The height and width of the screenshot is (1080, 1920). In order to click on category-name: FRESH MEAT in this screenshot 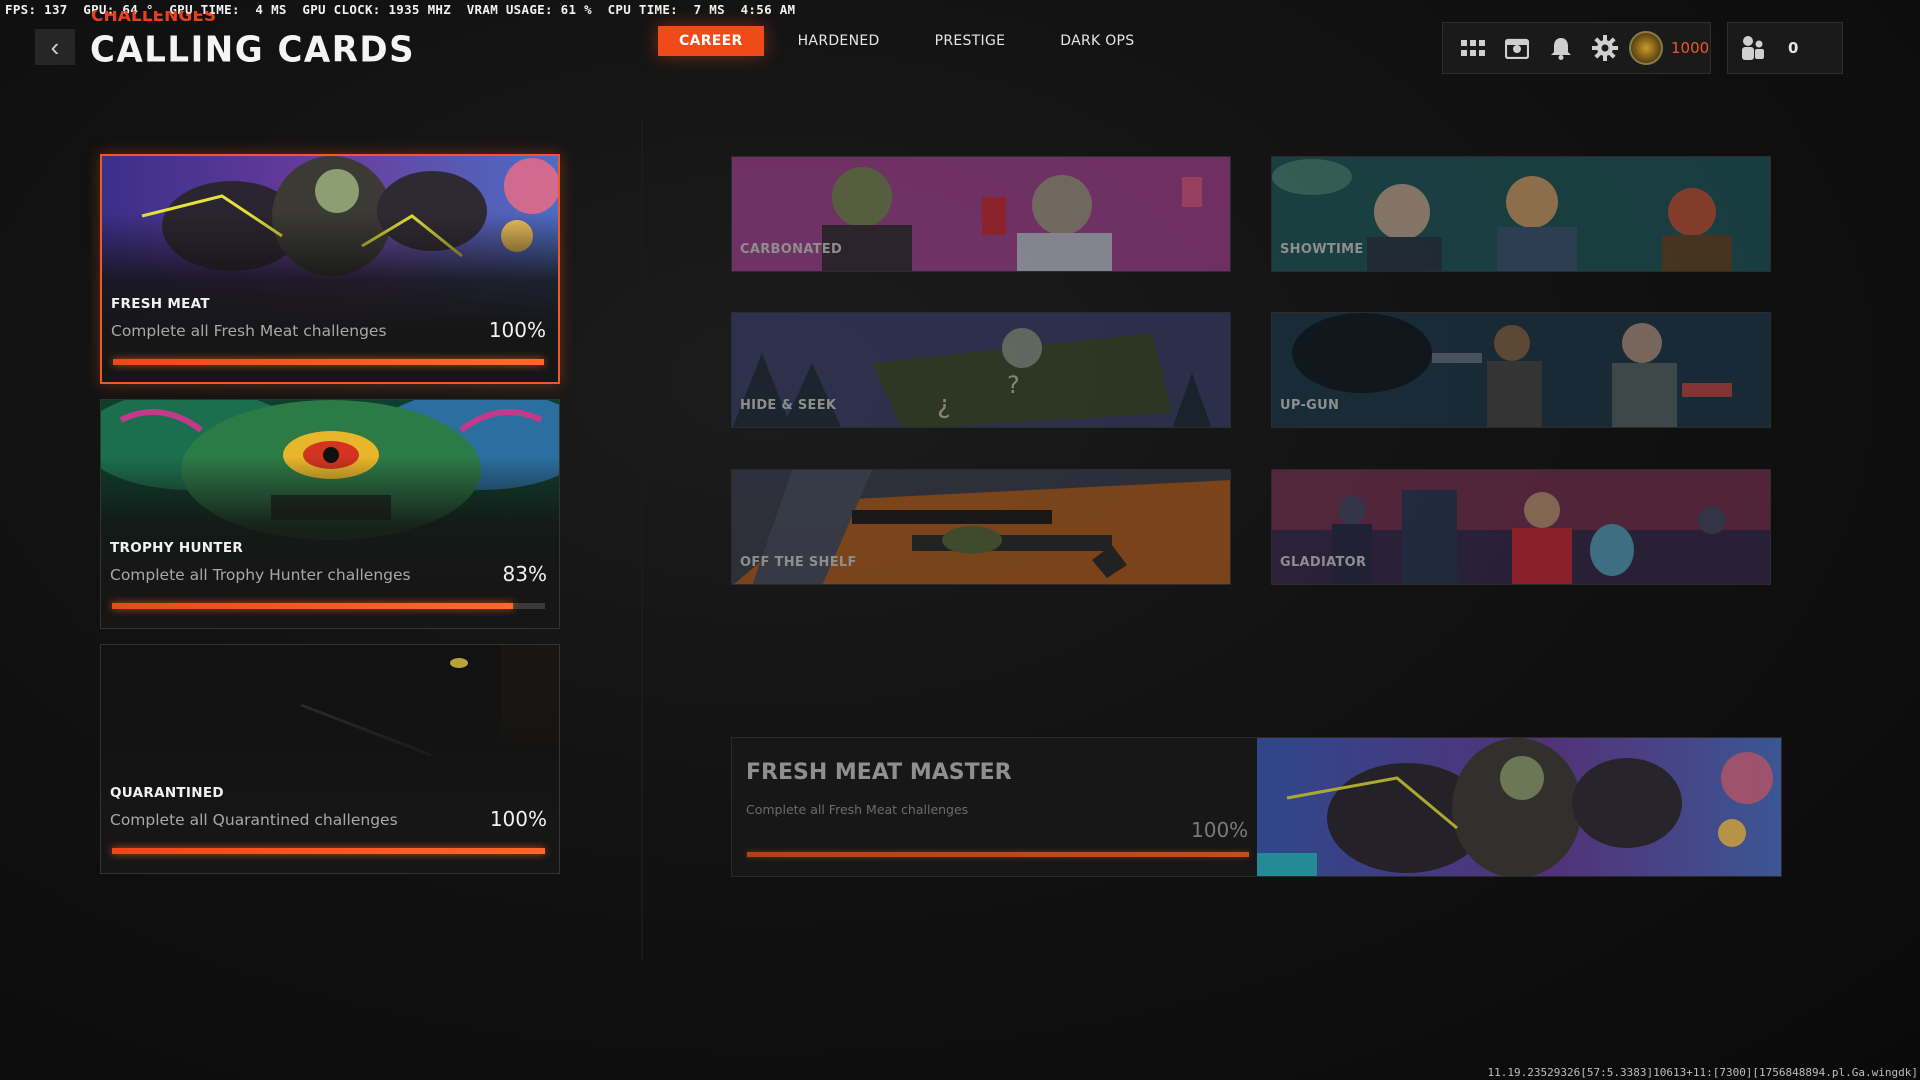, I will do `click(160, 304)`.